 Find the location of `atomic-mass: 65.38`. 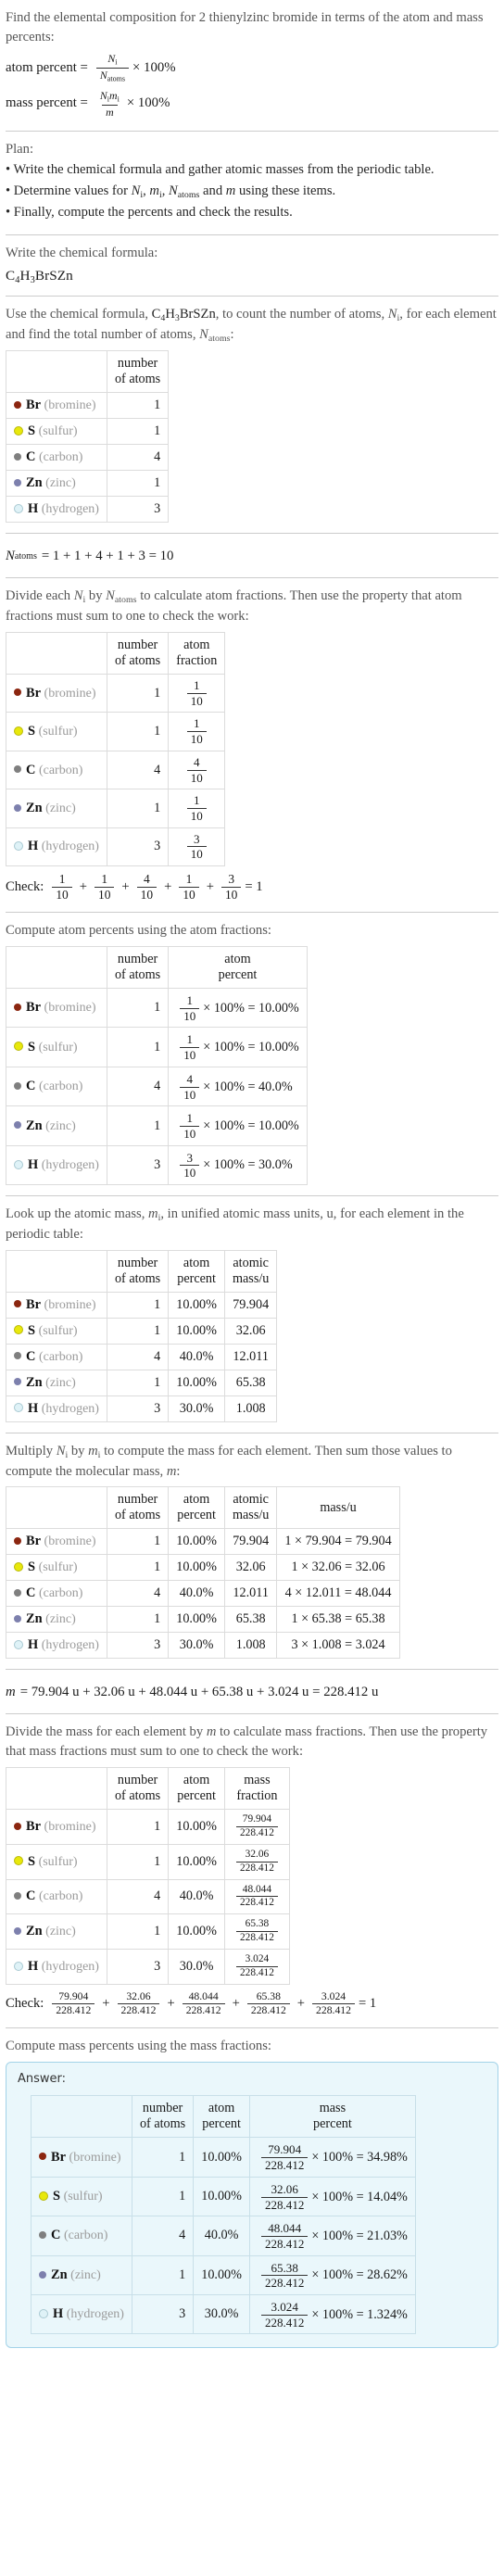

atomic-mass: 65.38 is located at coordinates (250, 1620).